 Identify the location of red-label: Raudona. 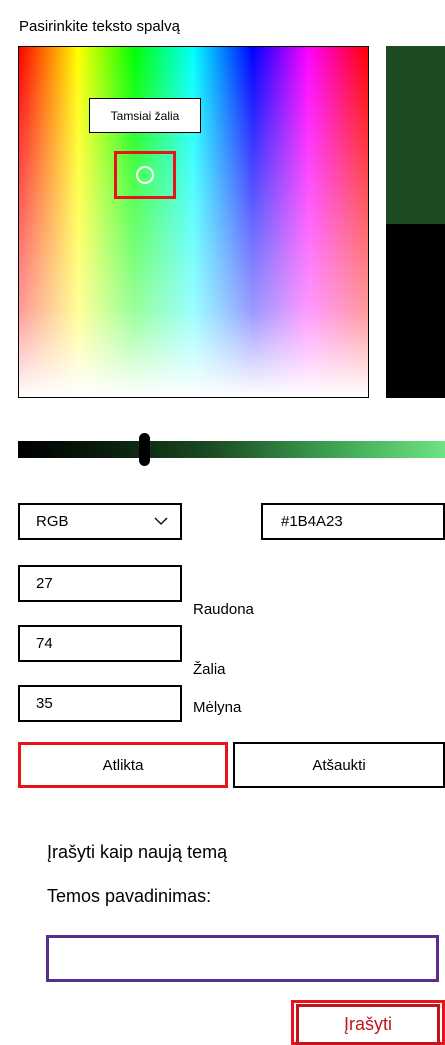
(223, 609).